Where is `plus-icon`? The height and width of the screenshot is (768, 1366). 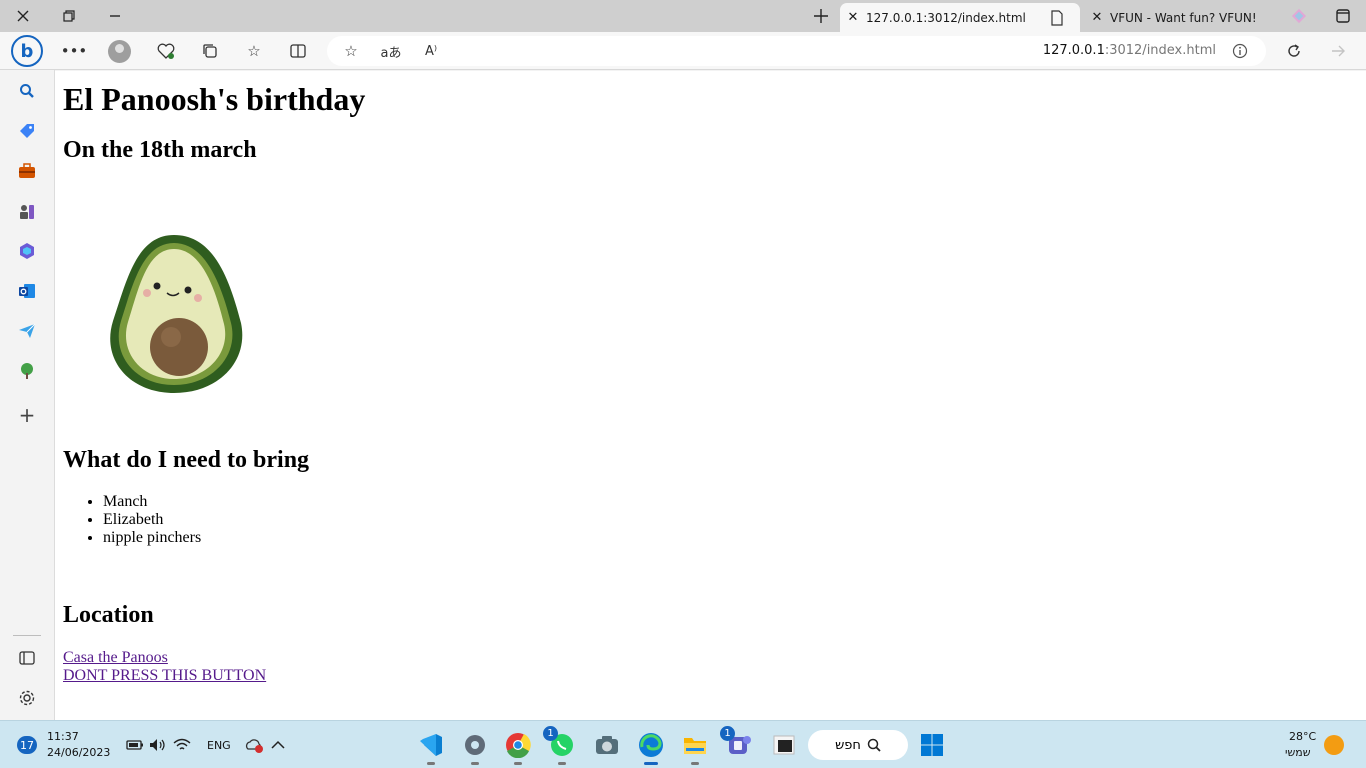
plus-icon is located at coordinates (821, 16).